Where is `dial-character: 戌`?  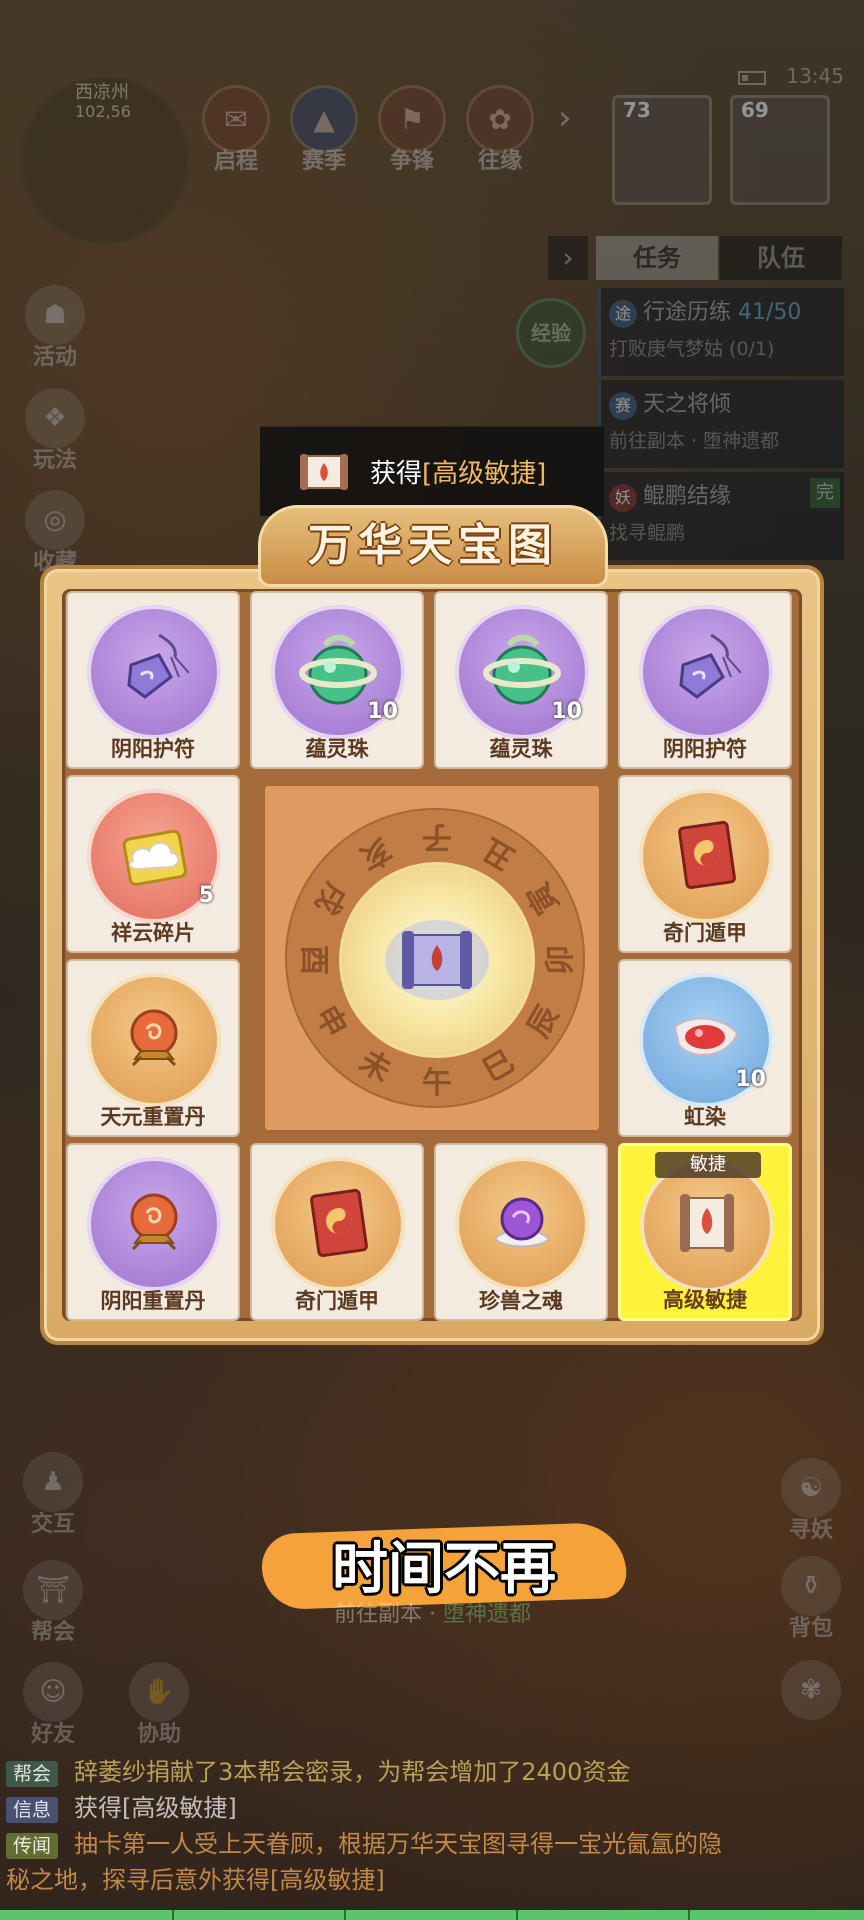 dial-character: 戌 is located at coordinates (330, 898).